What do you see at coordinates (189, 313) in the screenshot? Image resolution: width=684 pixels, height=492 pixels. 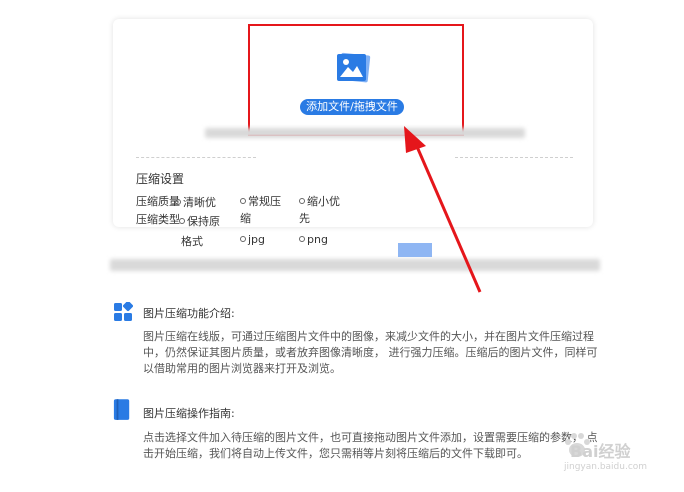 I see `intro-title: 图片压缩功能介绍:` at bounding box center [189, 313].